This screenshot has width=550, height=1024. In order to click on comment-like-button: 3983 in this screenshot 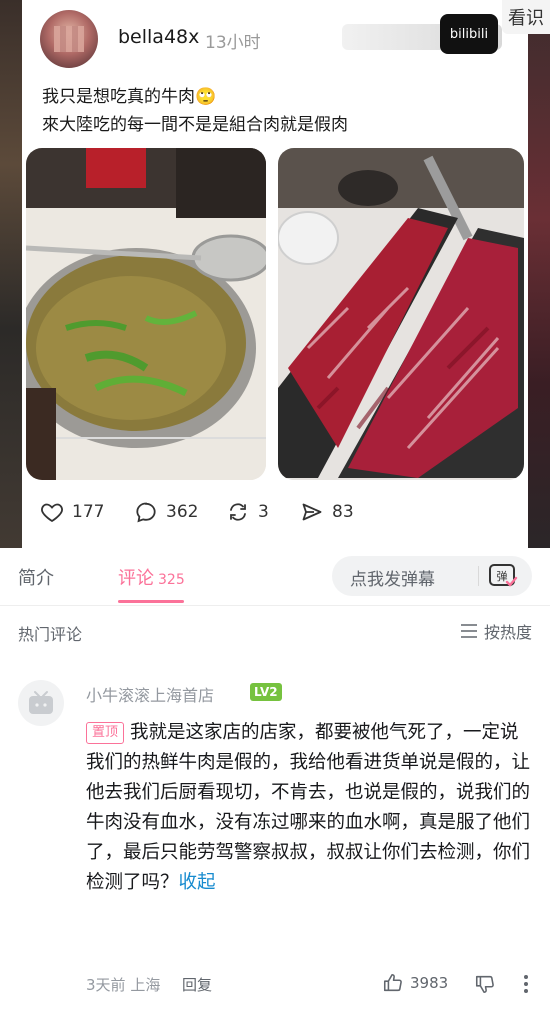, I will do `click(415, 983)`.